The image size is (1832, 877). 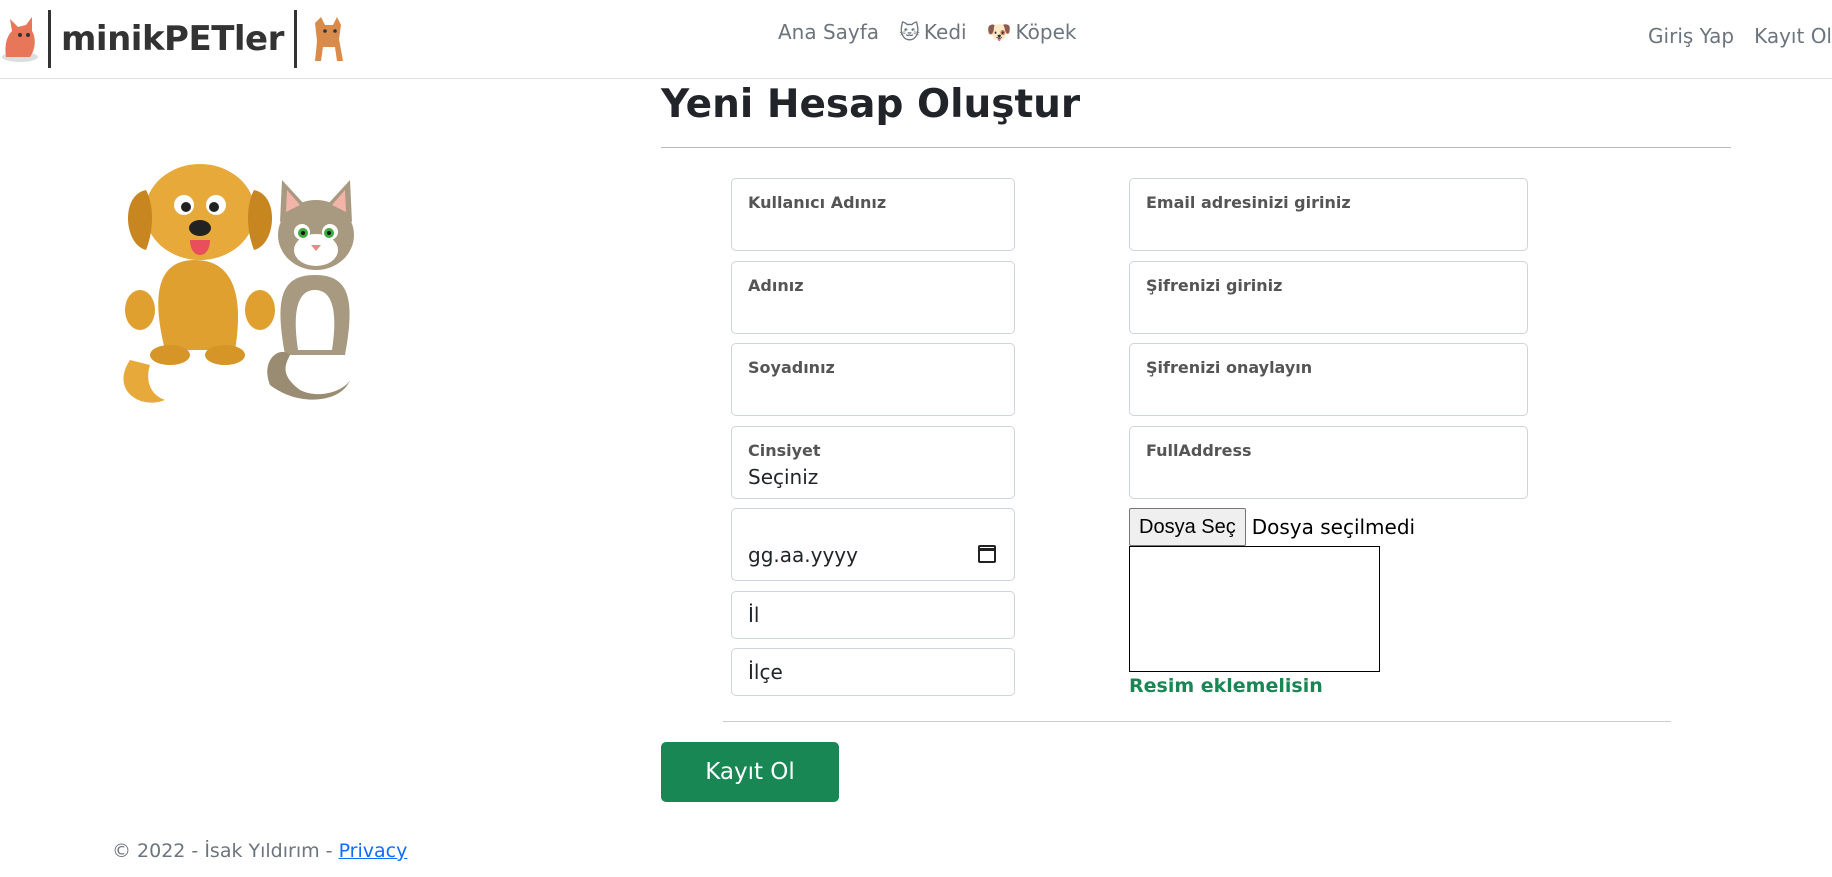 What do you see at coordinates (238, 283) in the screenshot?
I see `dog-and-cat-illustration` at bounding box center [238, 283].